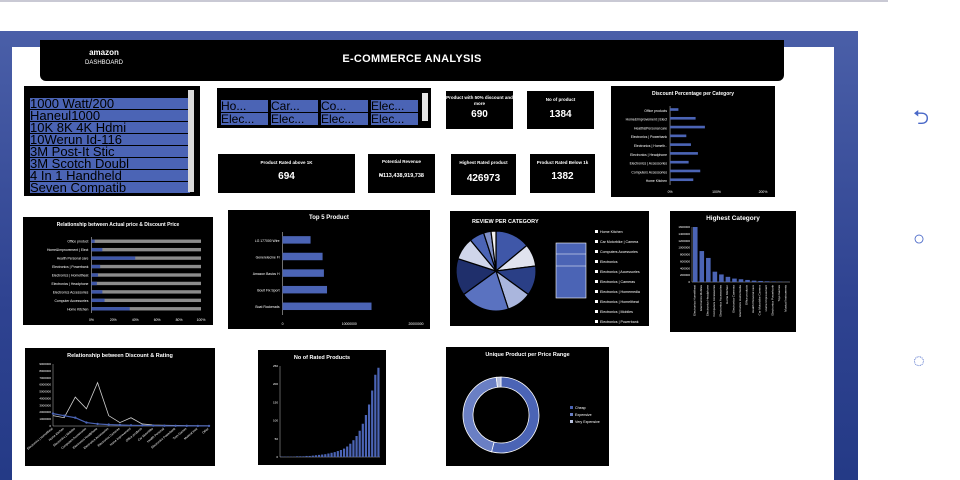  I want to click on chips-scrollbar, so click(425, 107).